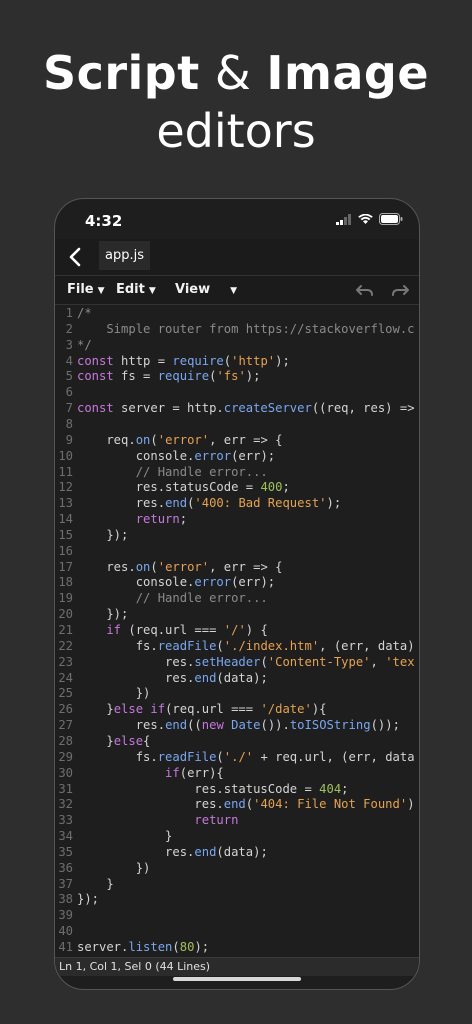  Describe the element at coordinates (114, 867) in the screenshot. I see `code-token: })` at that location.